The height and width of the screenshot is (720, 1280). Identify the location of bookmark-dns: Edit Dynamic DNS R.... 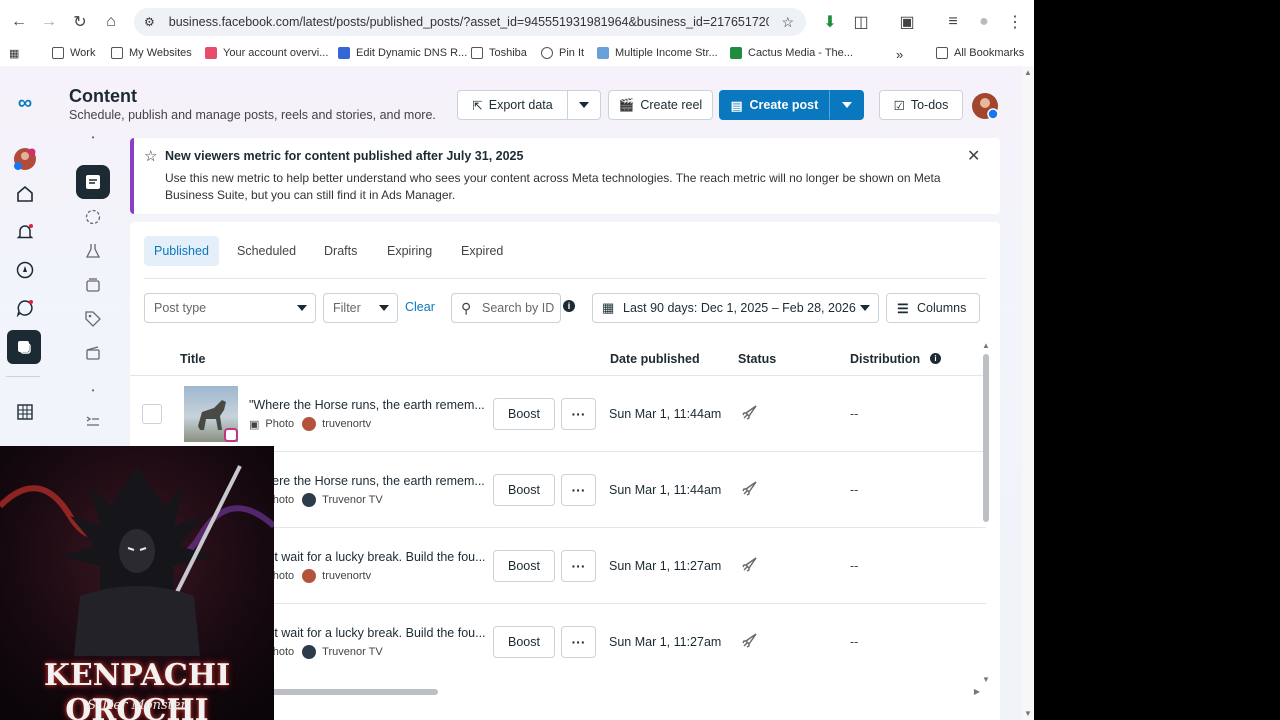
(402, 53).